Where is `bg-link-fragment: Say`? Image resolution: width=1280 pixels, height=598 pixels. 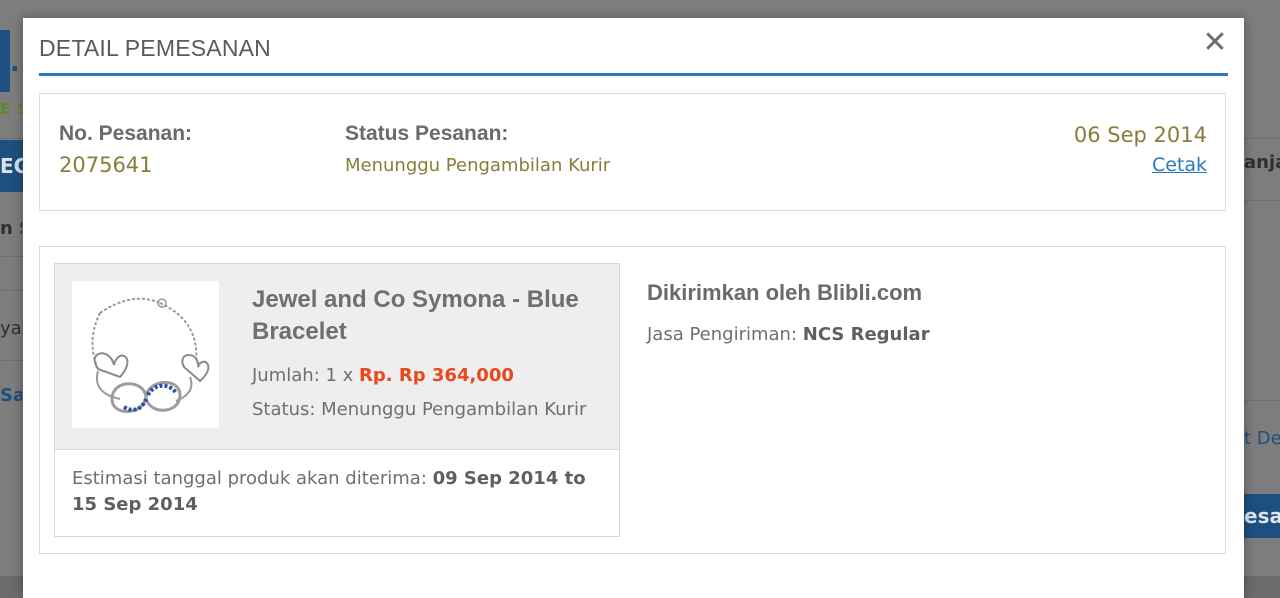 bg-link-fragment: Say is located at coordinates (11, 395).